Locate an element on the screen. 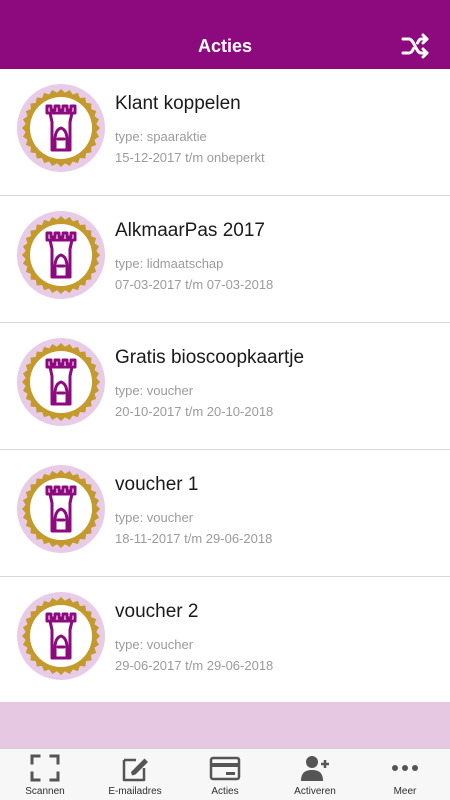 The width and height of the screenshot is (450, 800). action-title: Klant koppelen is located at coordinates (178, 103).